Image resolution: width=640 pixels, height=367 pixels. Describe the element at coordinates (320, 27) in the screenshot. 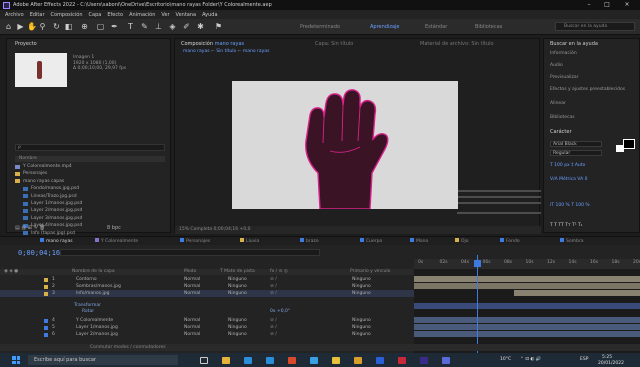

I see `workspace-predeterminado: Predeterminado` at that location.